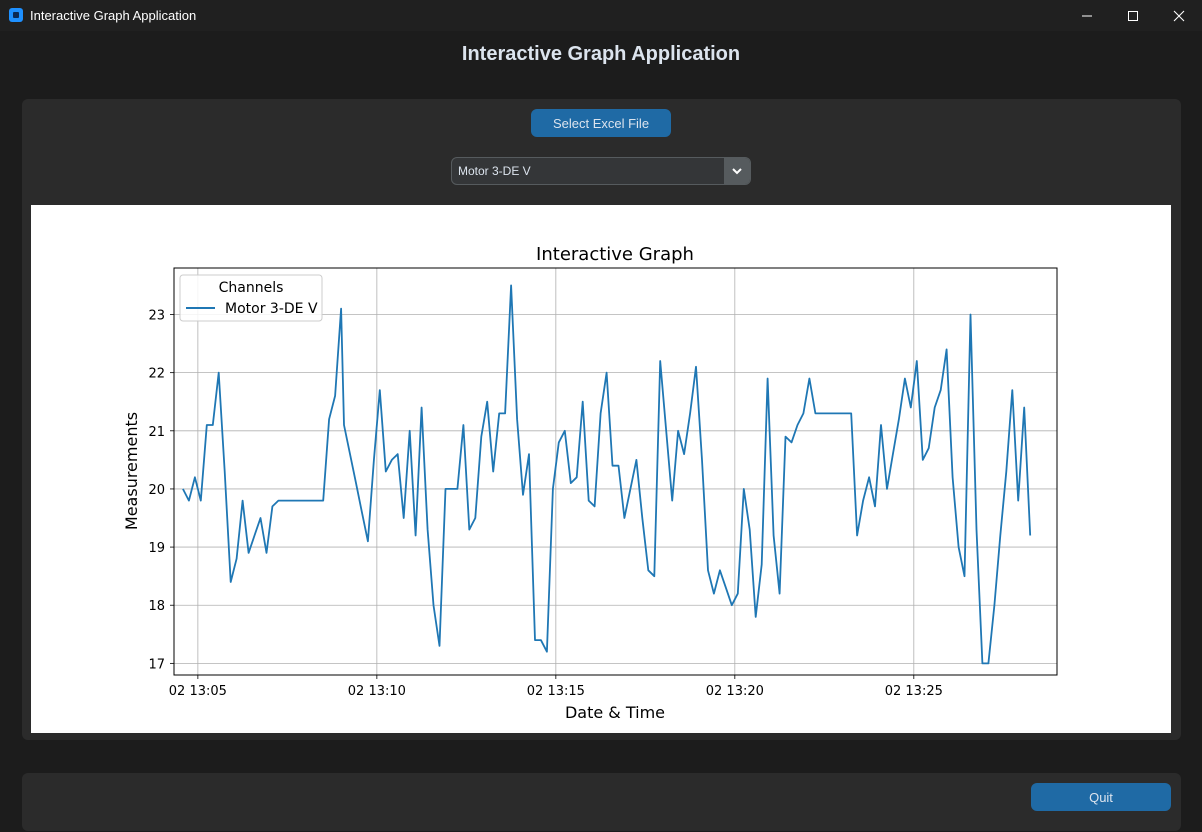 This screenshot has height=832, width=1202. What do you see at coordinates (156, 316) in the screenshot?
I see `y-tick-label: 23` at bounding box center [156, 316].